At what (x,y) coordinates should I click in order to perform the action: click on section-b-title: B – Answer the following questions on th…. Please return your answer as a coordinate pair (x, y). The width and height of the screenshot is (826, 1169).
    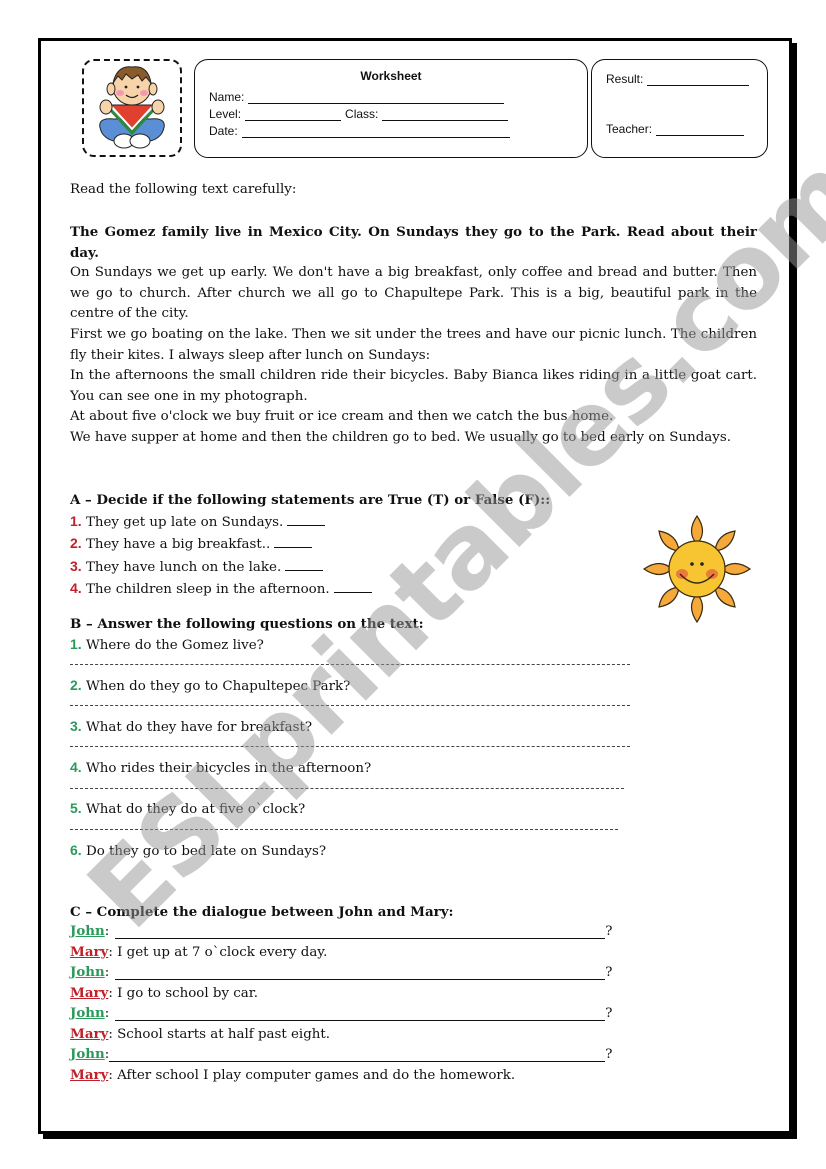
    Looking at the image, I should click on (247, 624).